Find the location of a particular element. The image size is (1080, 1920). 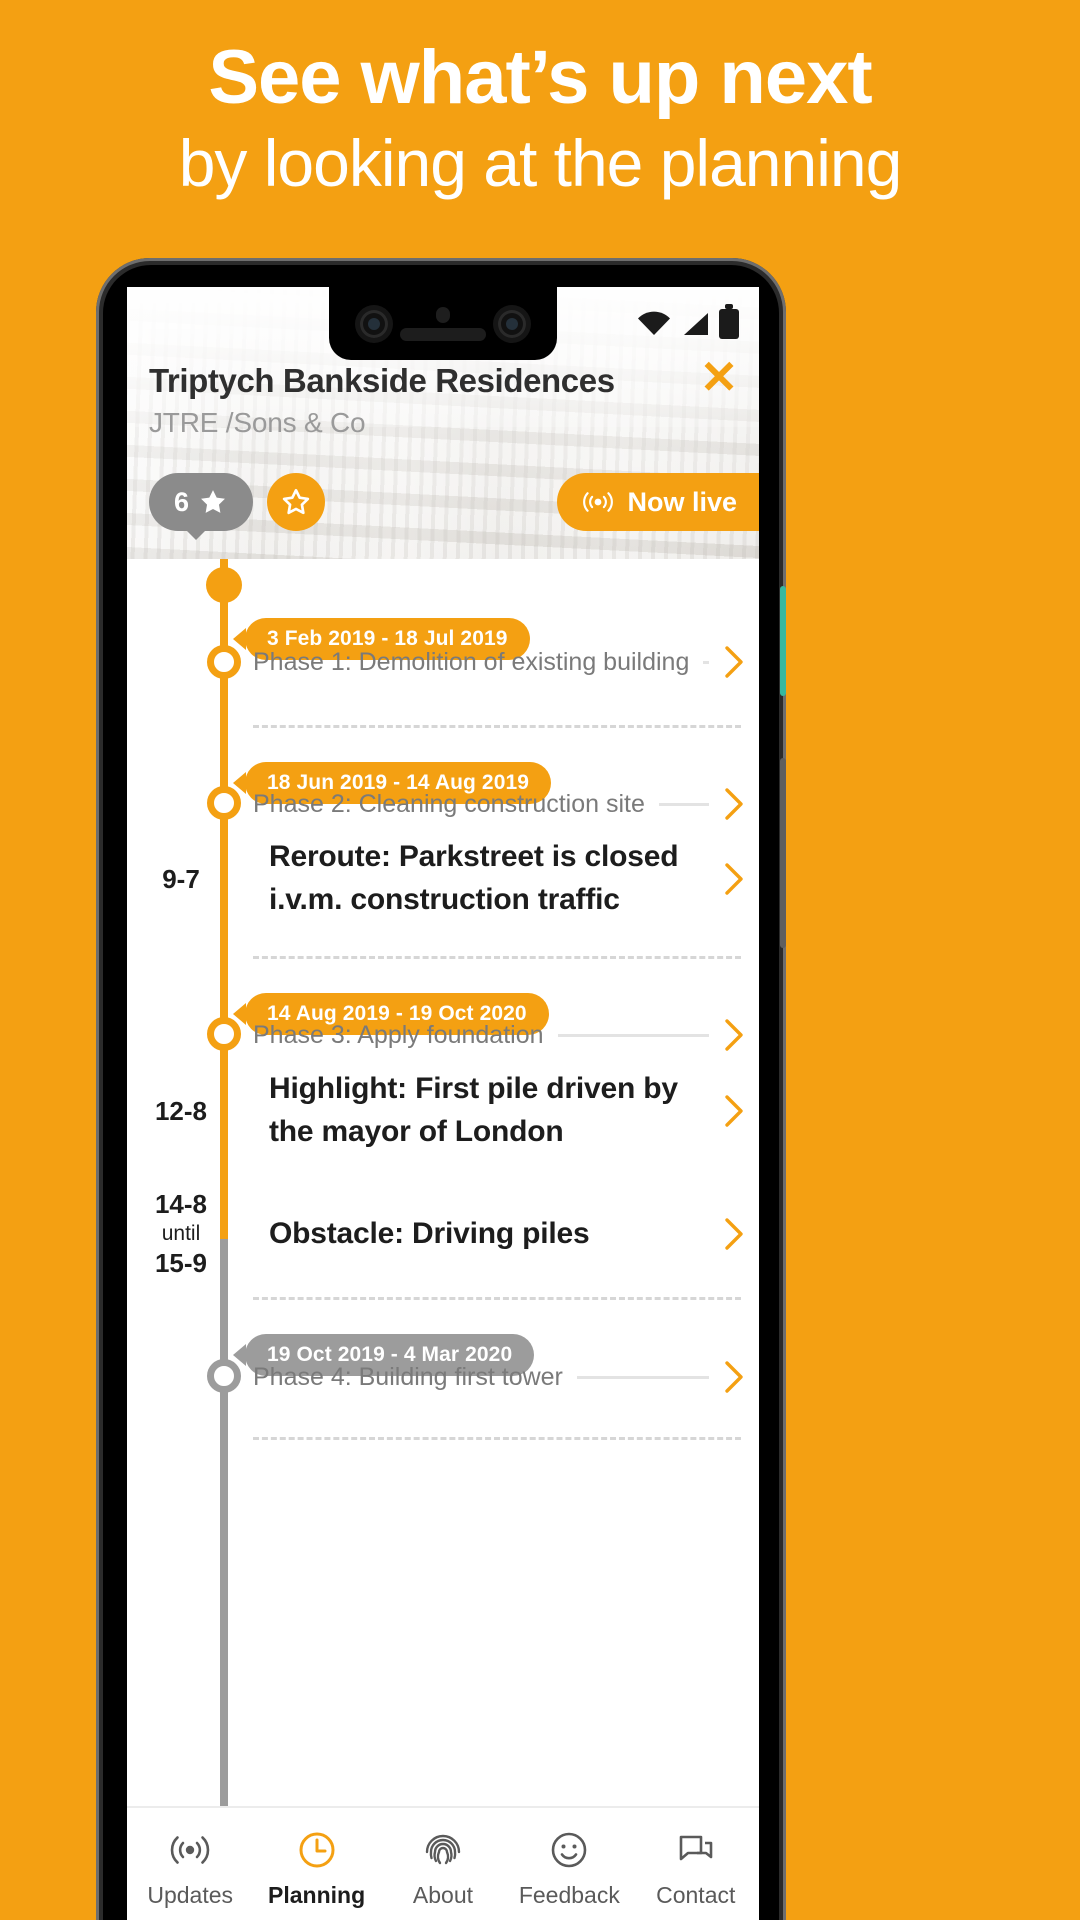

nav-item-about: About is located at coordinates (443, 1868).